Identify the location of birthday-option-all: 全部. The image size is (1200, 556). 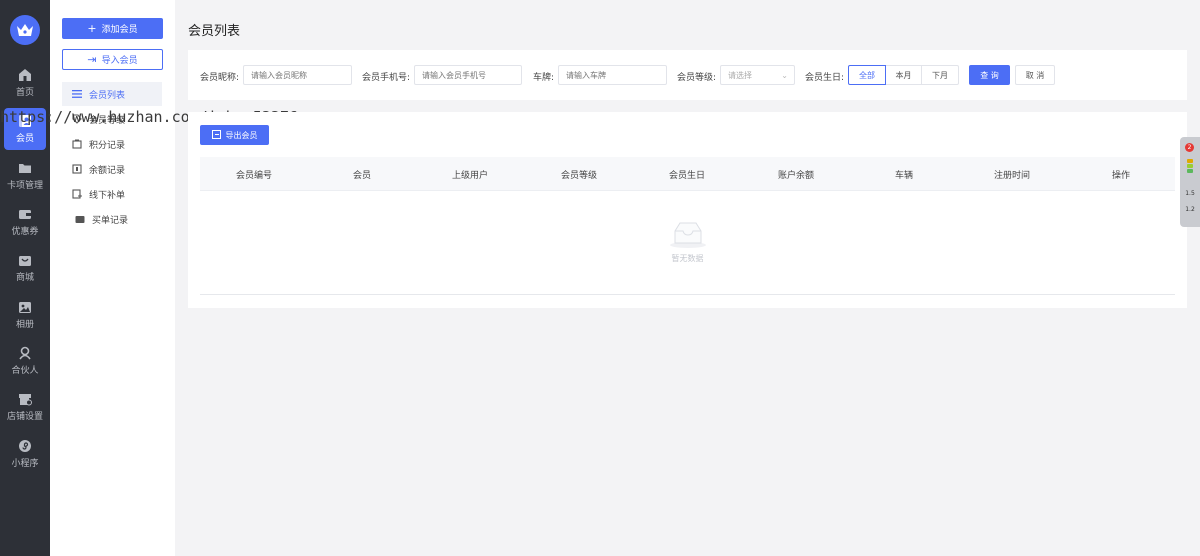
(867, 75).